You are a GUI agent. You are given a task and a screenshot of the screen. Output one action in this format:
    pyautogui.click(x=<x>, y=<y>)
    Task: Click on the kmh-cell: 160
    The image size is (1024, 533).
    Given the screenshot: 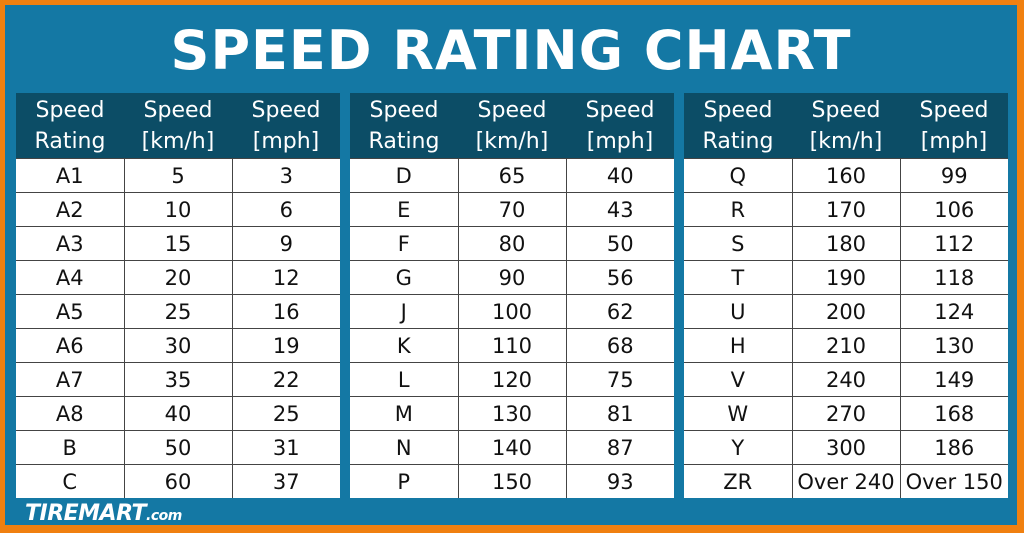 What is the action you would take?
    pyautogui.click(x=846, y=175)
    